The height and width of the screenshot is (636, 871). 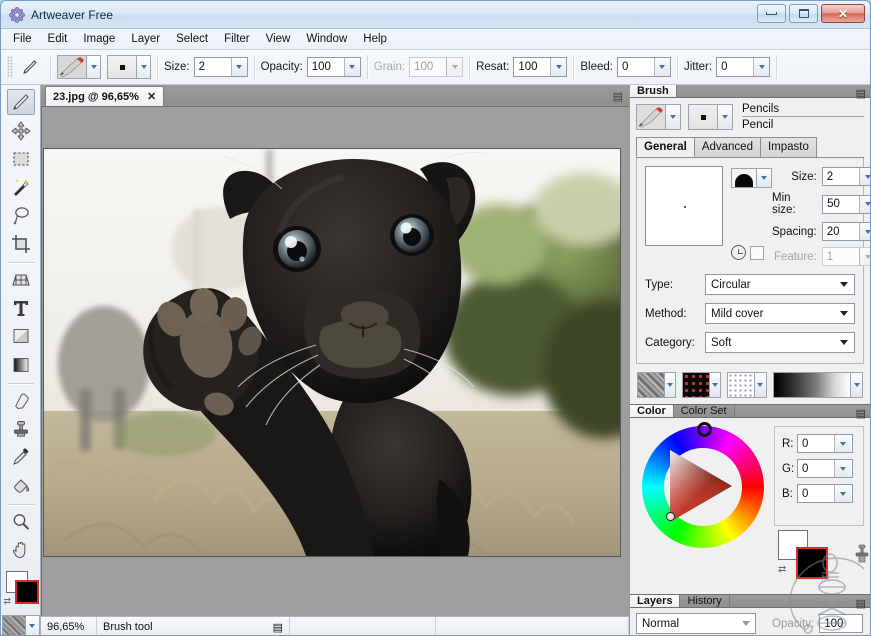 I want to click on tool-zoom, so click(x=21, y=522).